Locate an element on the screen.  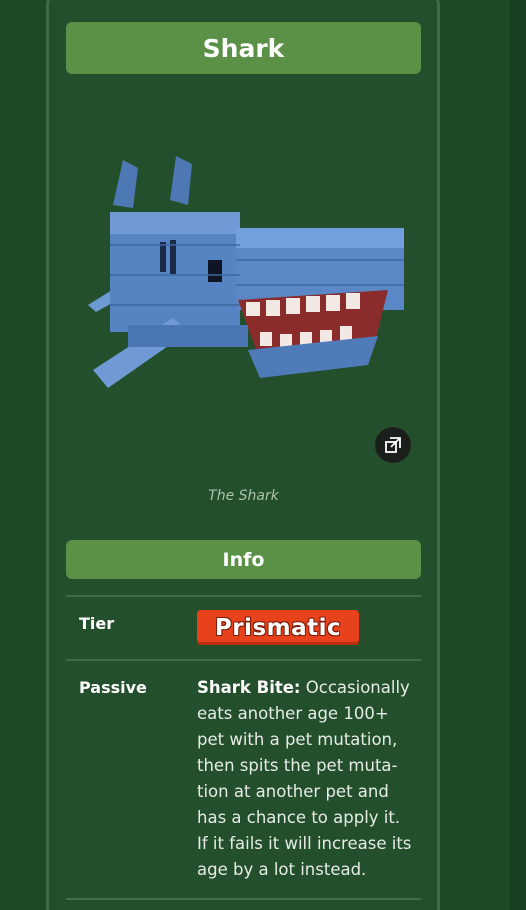
passive-line: eats another age 100+ is located at coordinates (293, 713).